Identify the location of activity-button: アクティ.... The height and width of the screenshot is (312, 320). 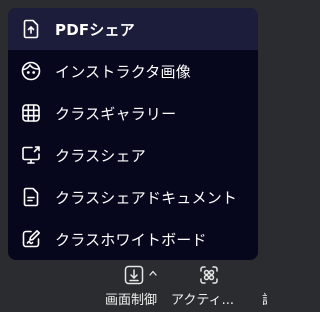
(208, 286).